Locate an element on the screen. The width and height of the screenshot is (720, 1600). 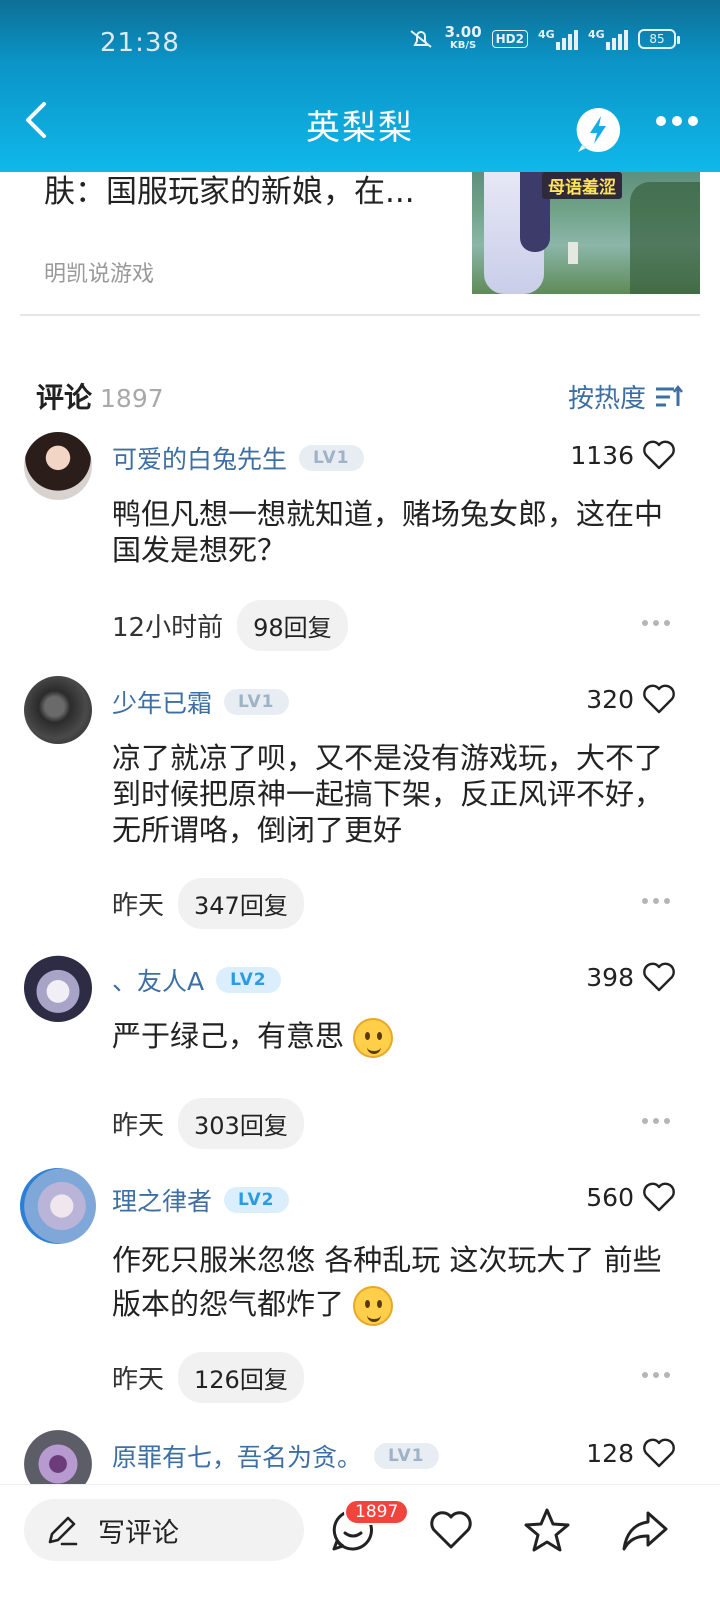
comments-label: 评论 is located at coordinates (64, 397).